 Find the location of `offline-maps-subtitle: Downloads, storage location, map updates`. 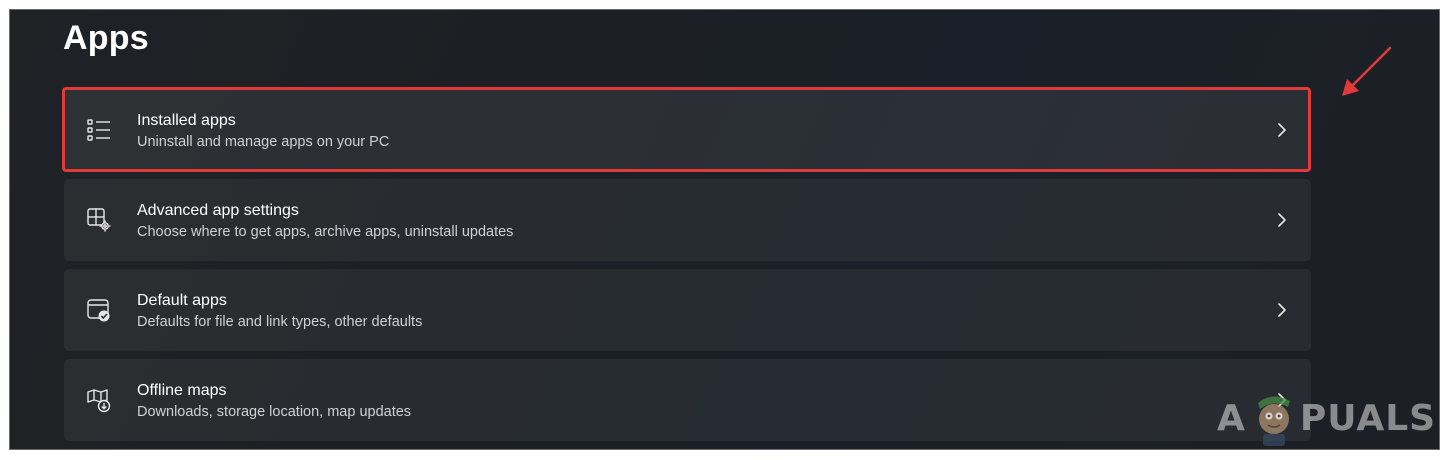

offline-maps-subtitle: Downloads, storage location, map updates is located at coordinates (274, 412).